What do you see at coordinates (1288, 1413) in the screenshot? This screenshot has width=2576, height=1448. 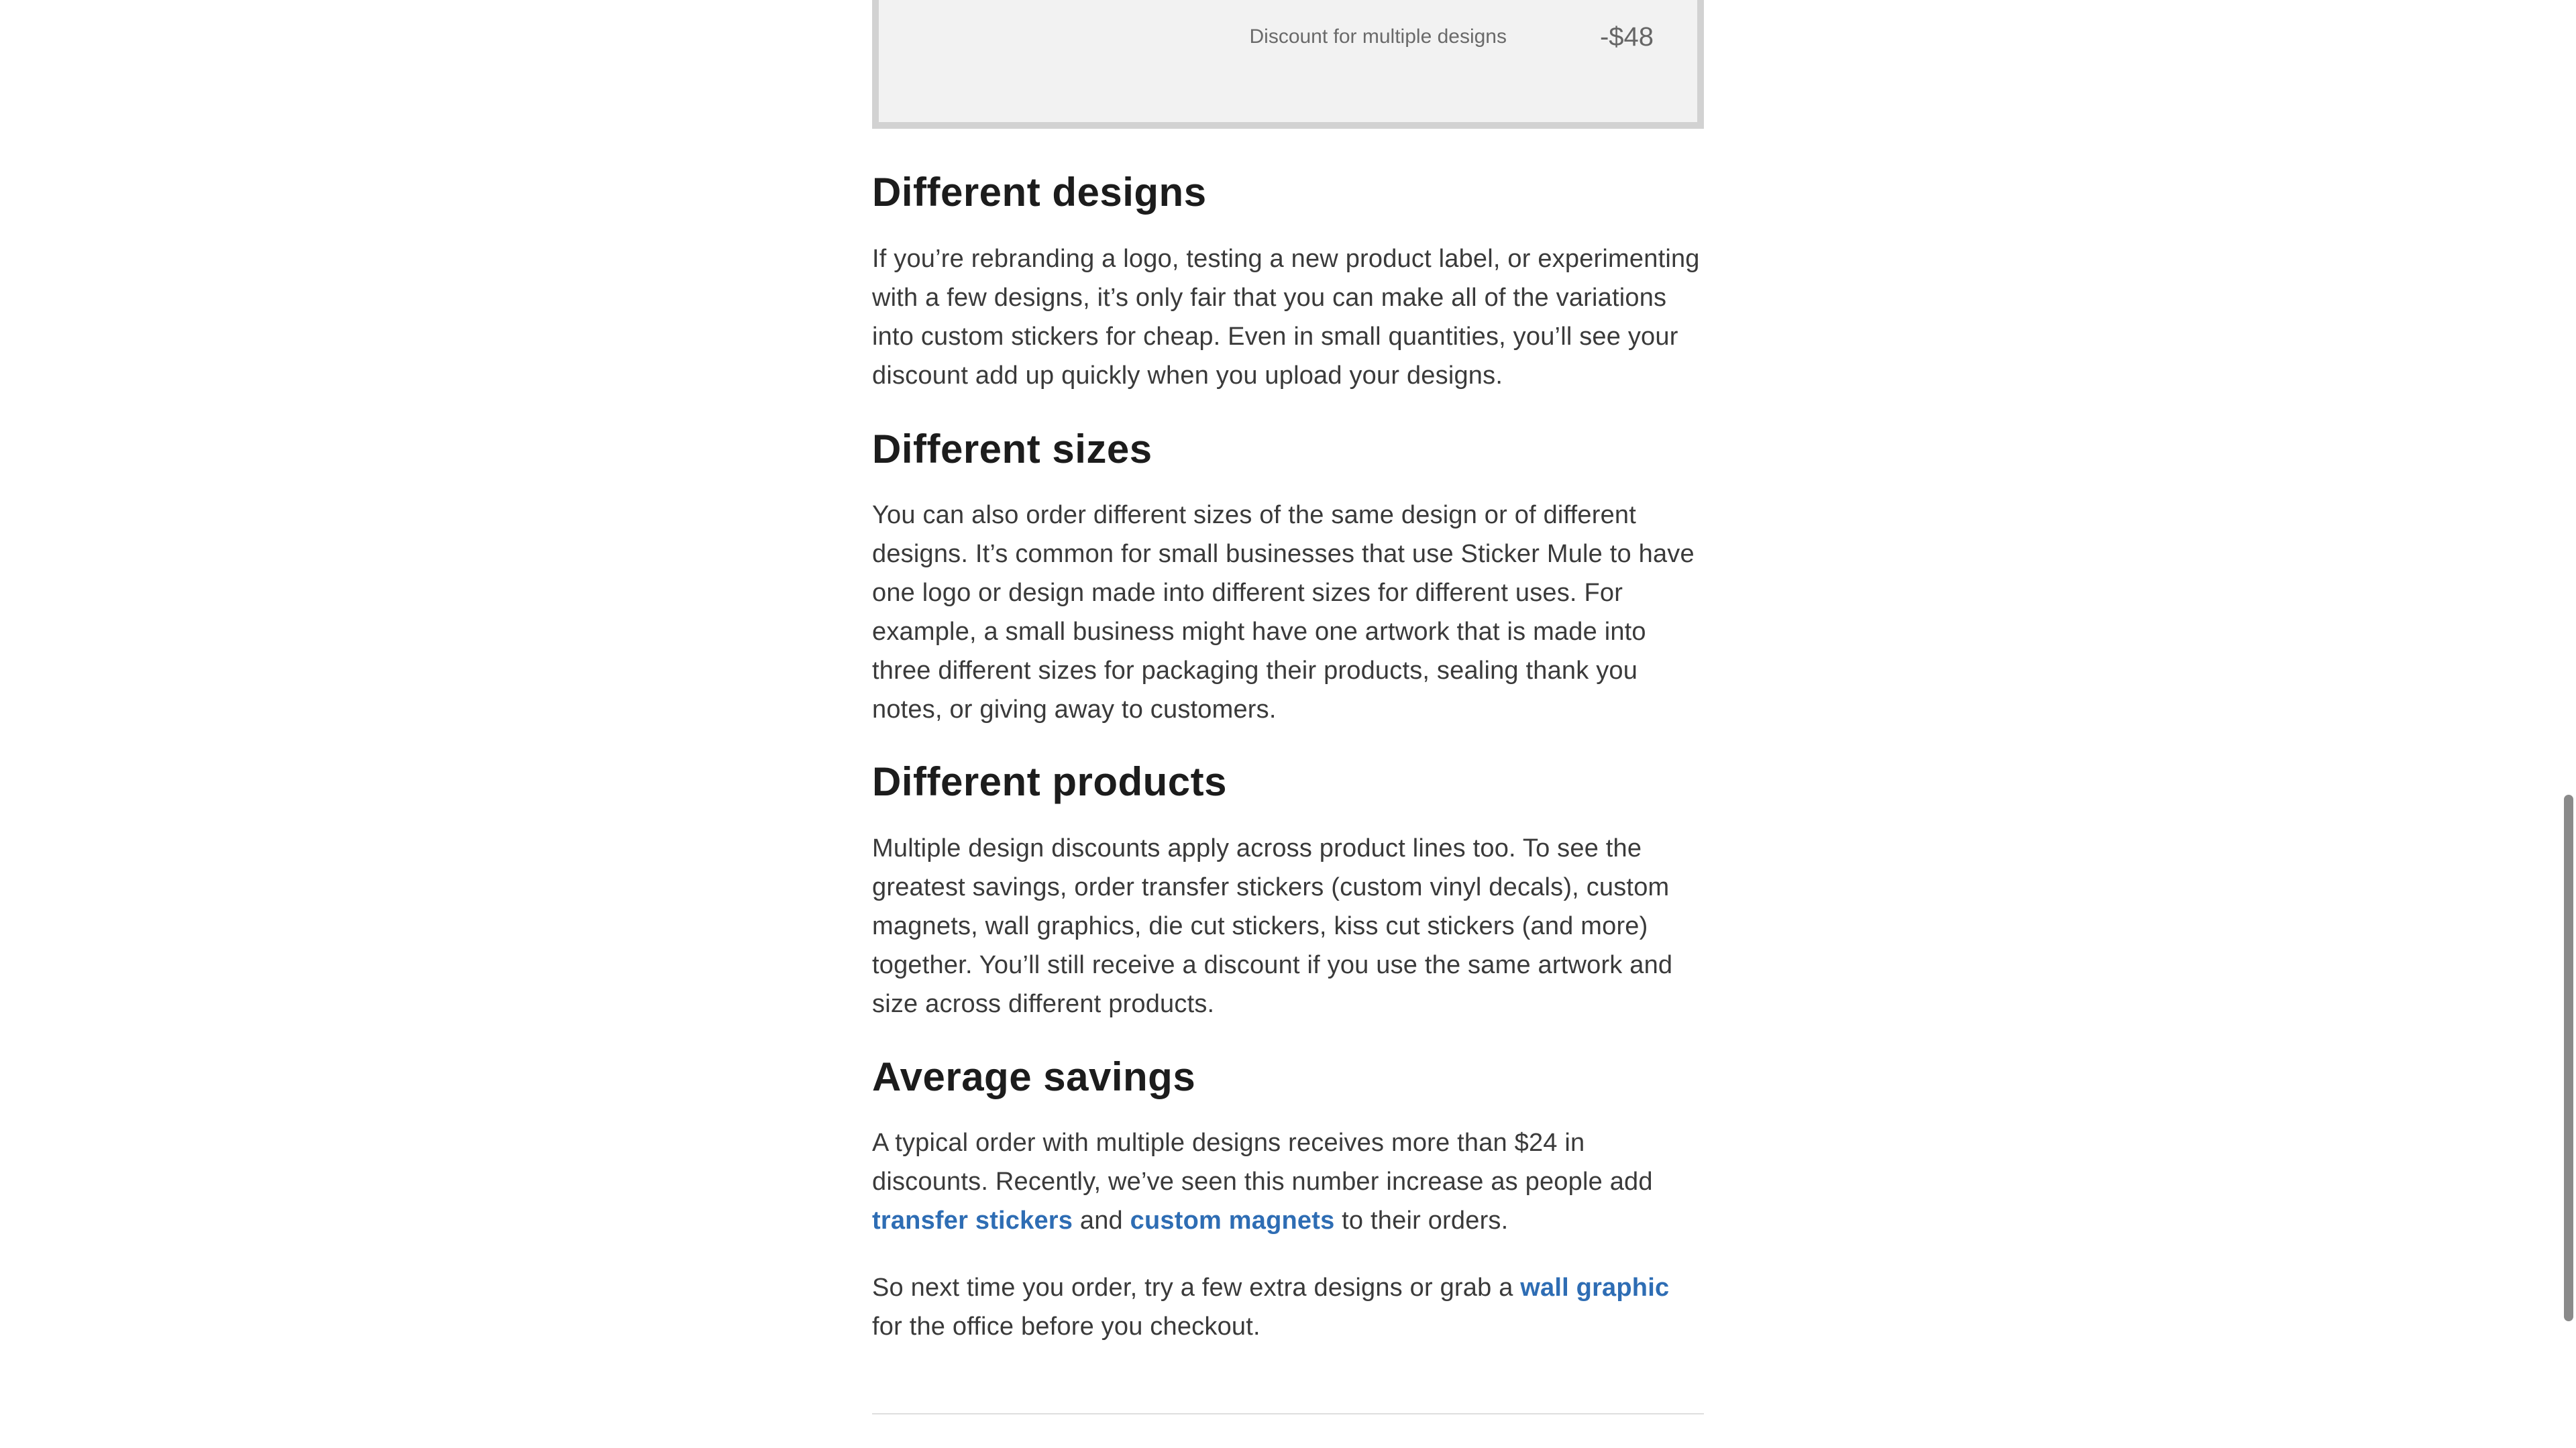 I see `section-divider` at bounding box center [1288, 1413].